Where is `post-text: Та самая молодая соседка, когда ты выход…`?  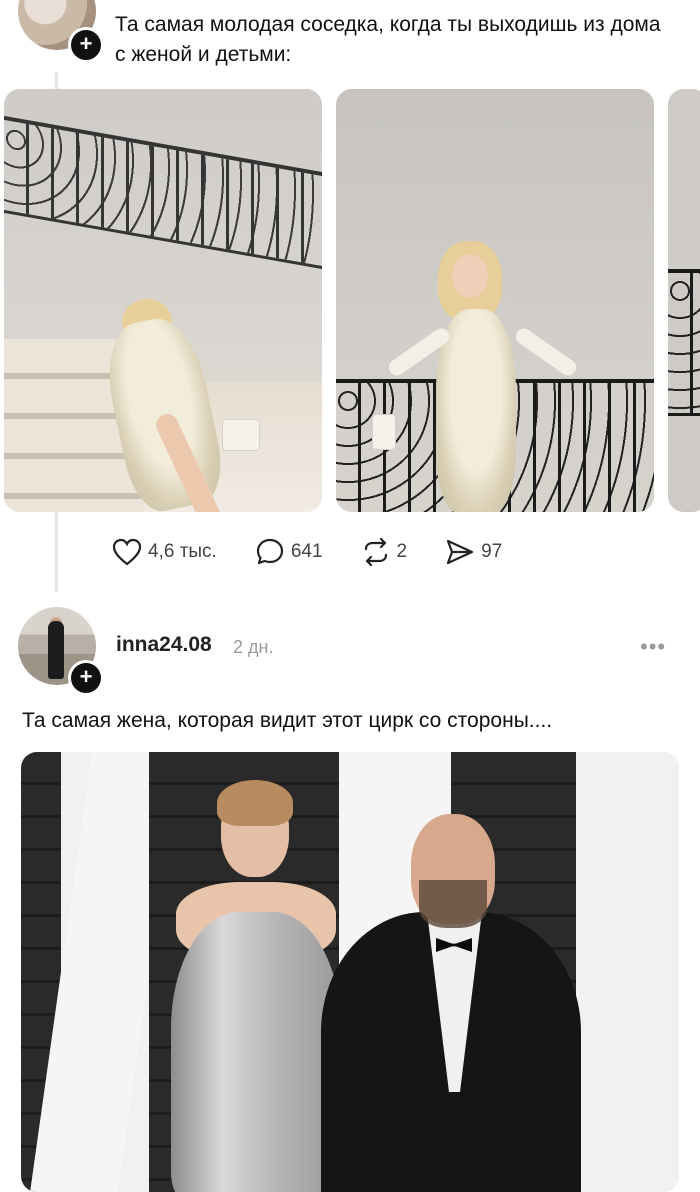 post-text: Та самая молодая соседка, когда ты выход… is located at coordinates (388, 39).